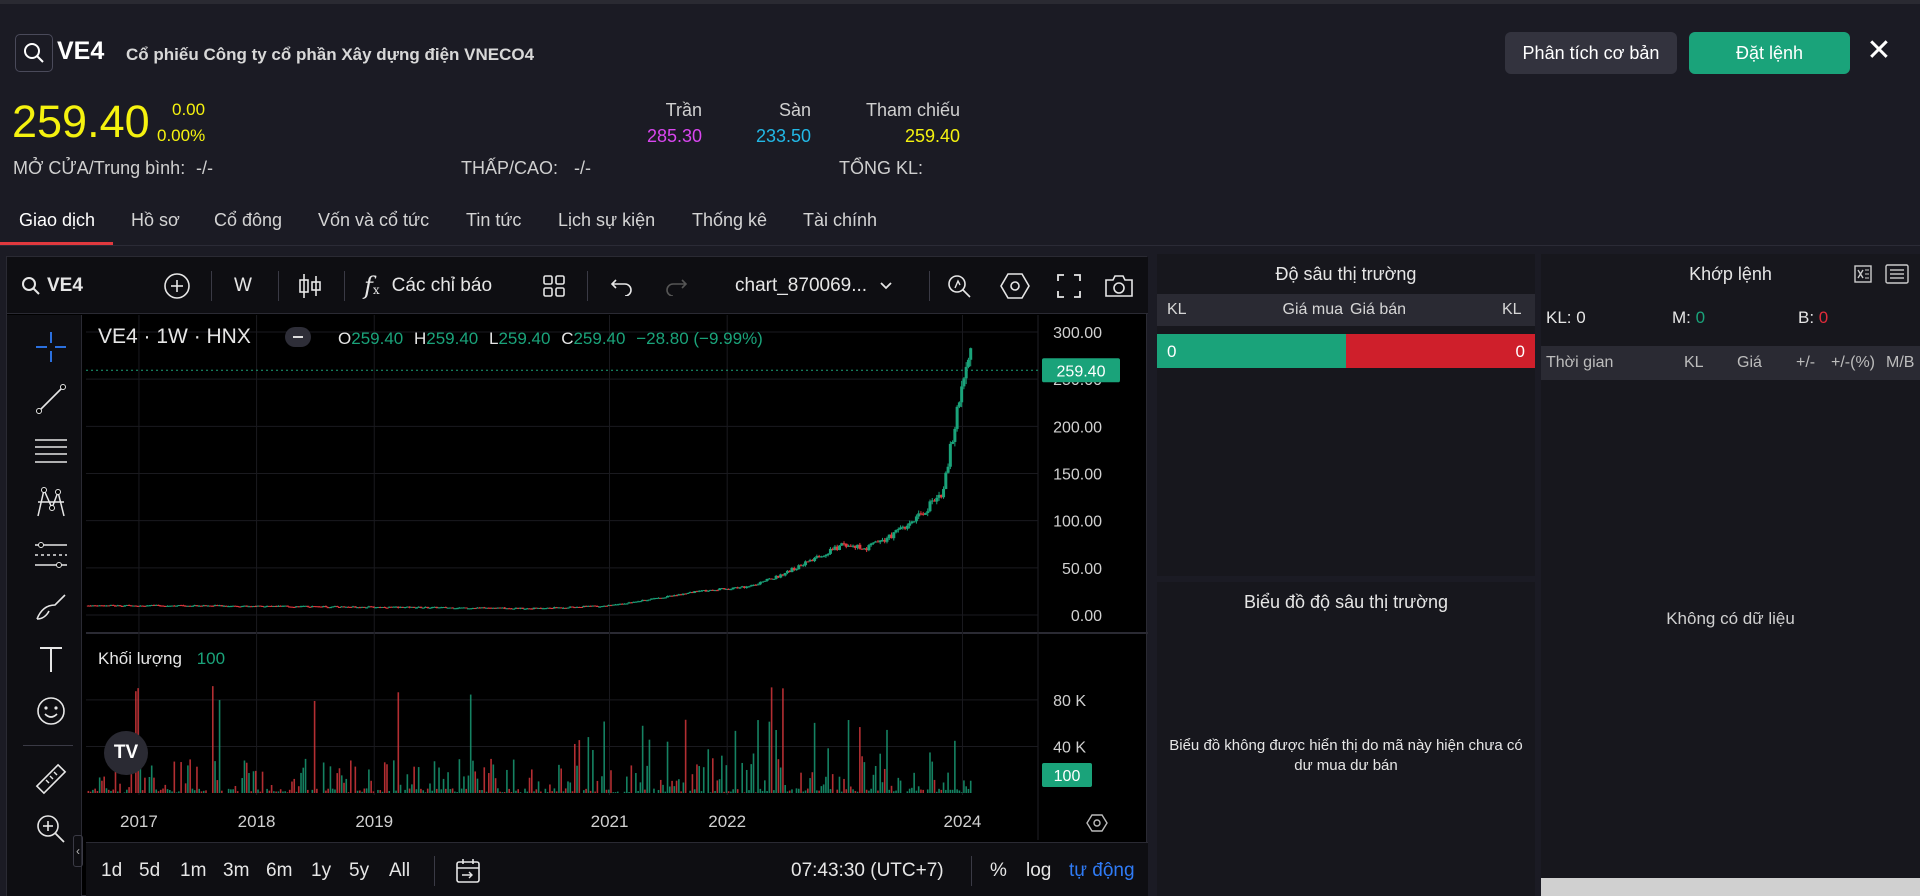 This screenshot has height=896, width=1920. I want to click on auto-scale-toggle: tự động, so click(1102, 869).